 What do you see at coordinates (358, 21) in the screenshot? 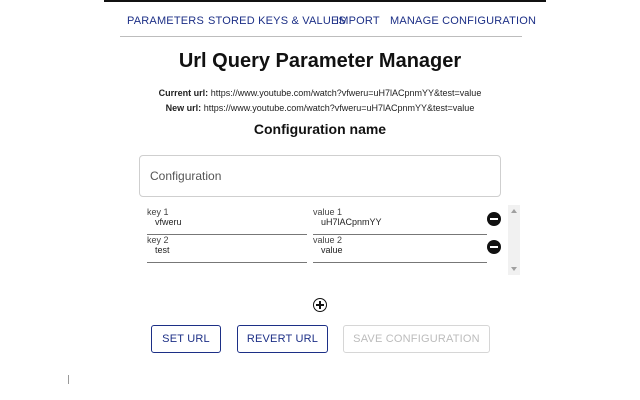
I see `tab-import: IMPORT` at bounding box center [358, 21].